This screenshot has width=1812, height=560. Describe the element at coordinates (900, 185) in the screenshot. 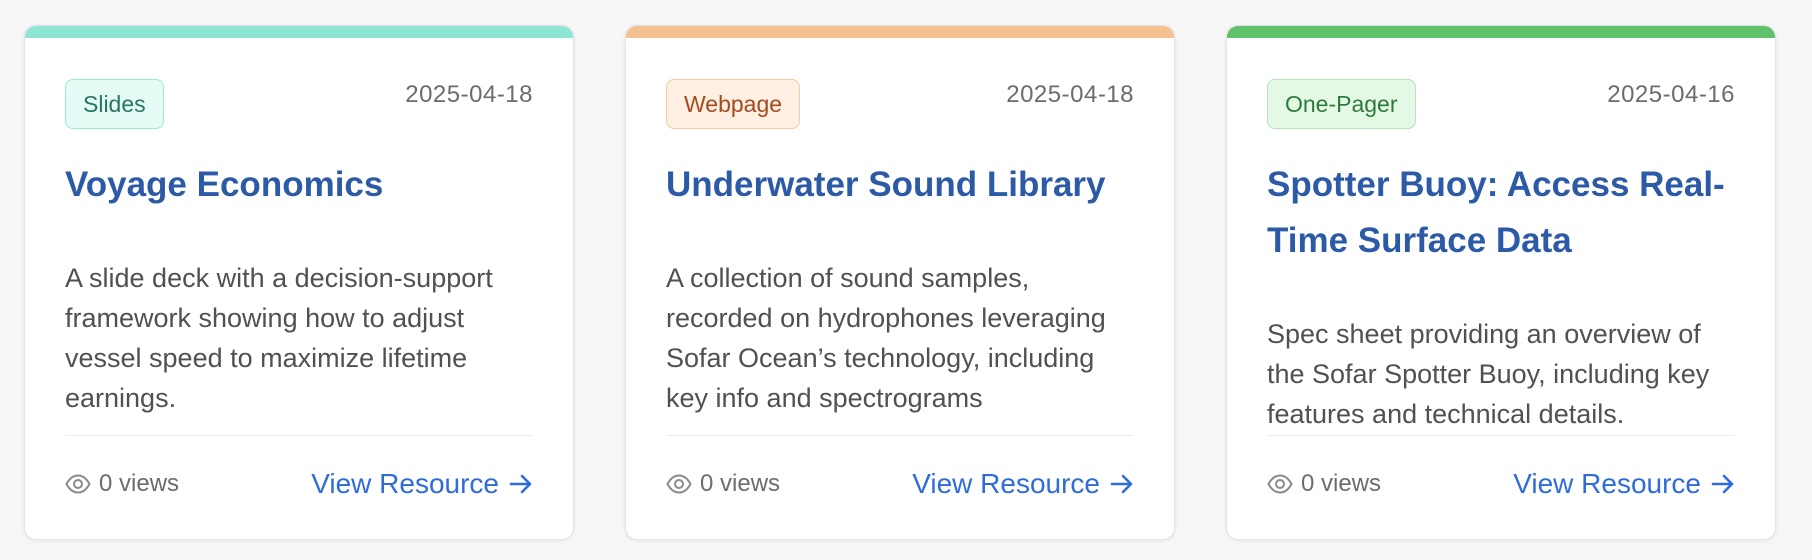

I see `card-title: Underwater Sound Library` at that location.